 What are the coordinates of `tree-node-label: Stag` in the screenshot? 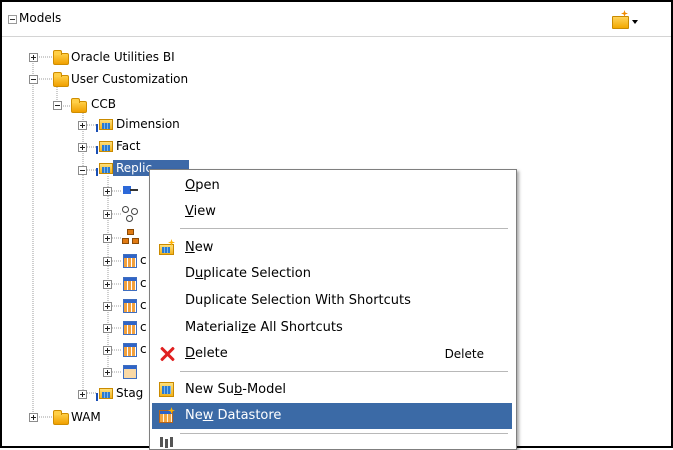 It's located at (130, 393).